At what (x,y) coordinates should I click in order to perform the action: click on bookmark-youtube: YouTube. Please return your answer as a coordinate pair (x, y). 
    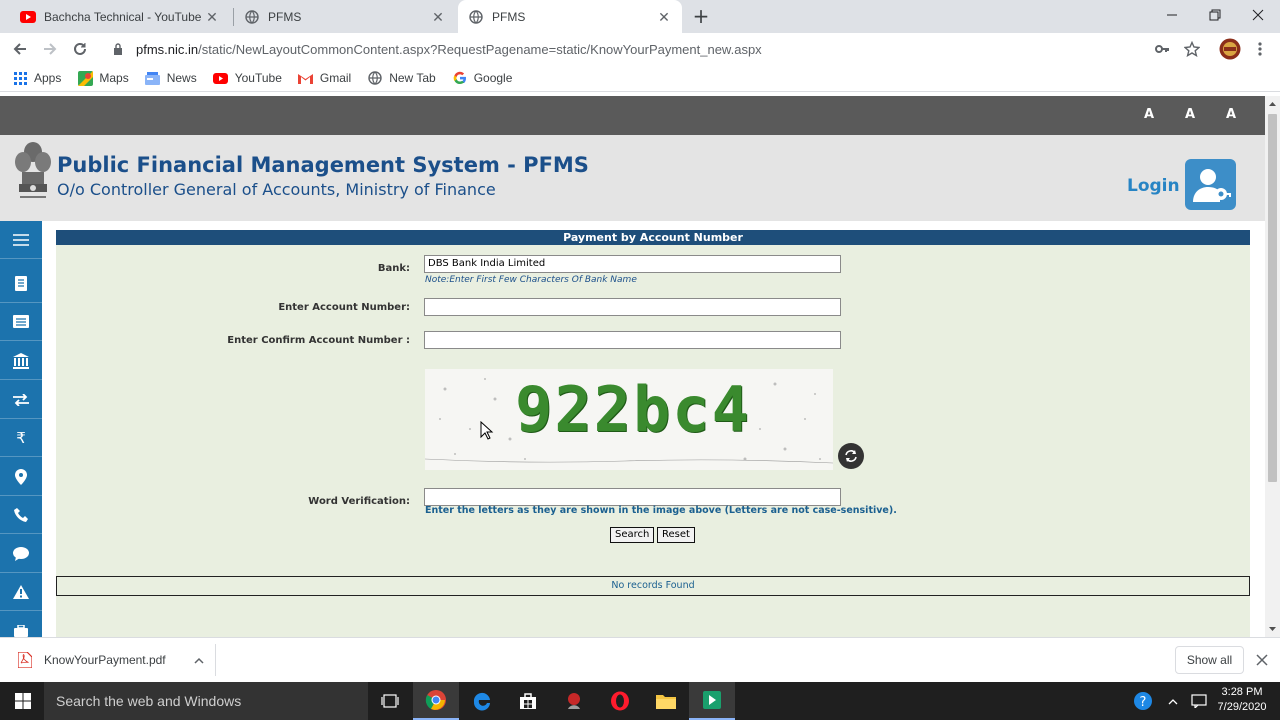
    Looking at the image, I should click on (247, 78).